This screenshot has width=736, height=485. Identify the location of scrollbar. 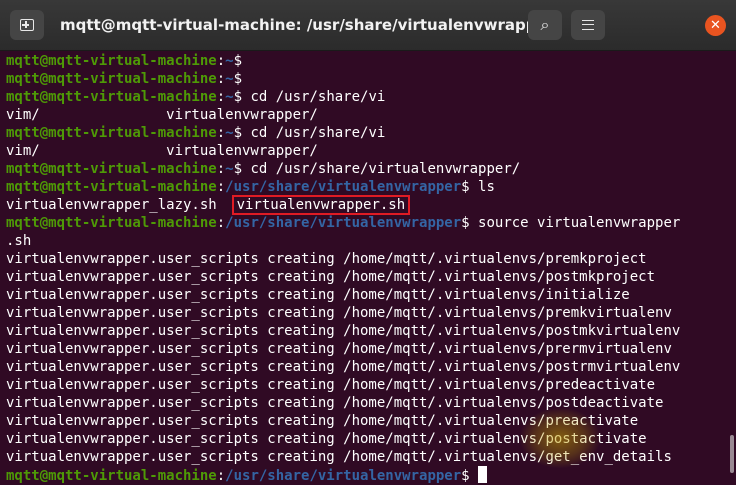
(732, 454).